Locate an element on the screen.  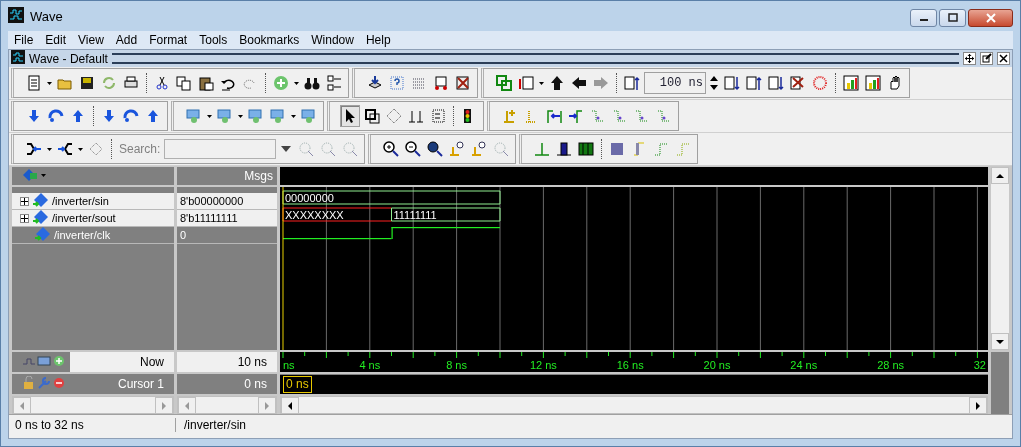
menu-item: Tools is located at coordinates (213, 40).